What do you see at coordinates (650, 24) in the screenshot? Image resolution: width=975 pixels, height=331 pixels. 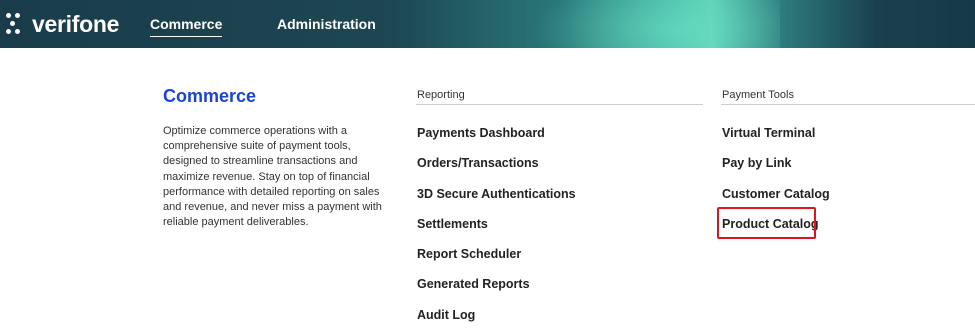 I see `header-wave-decoration` at bounding box center [650, 24].